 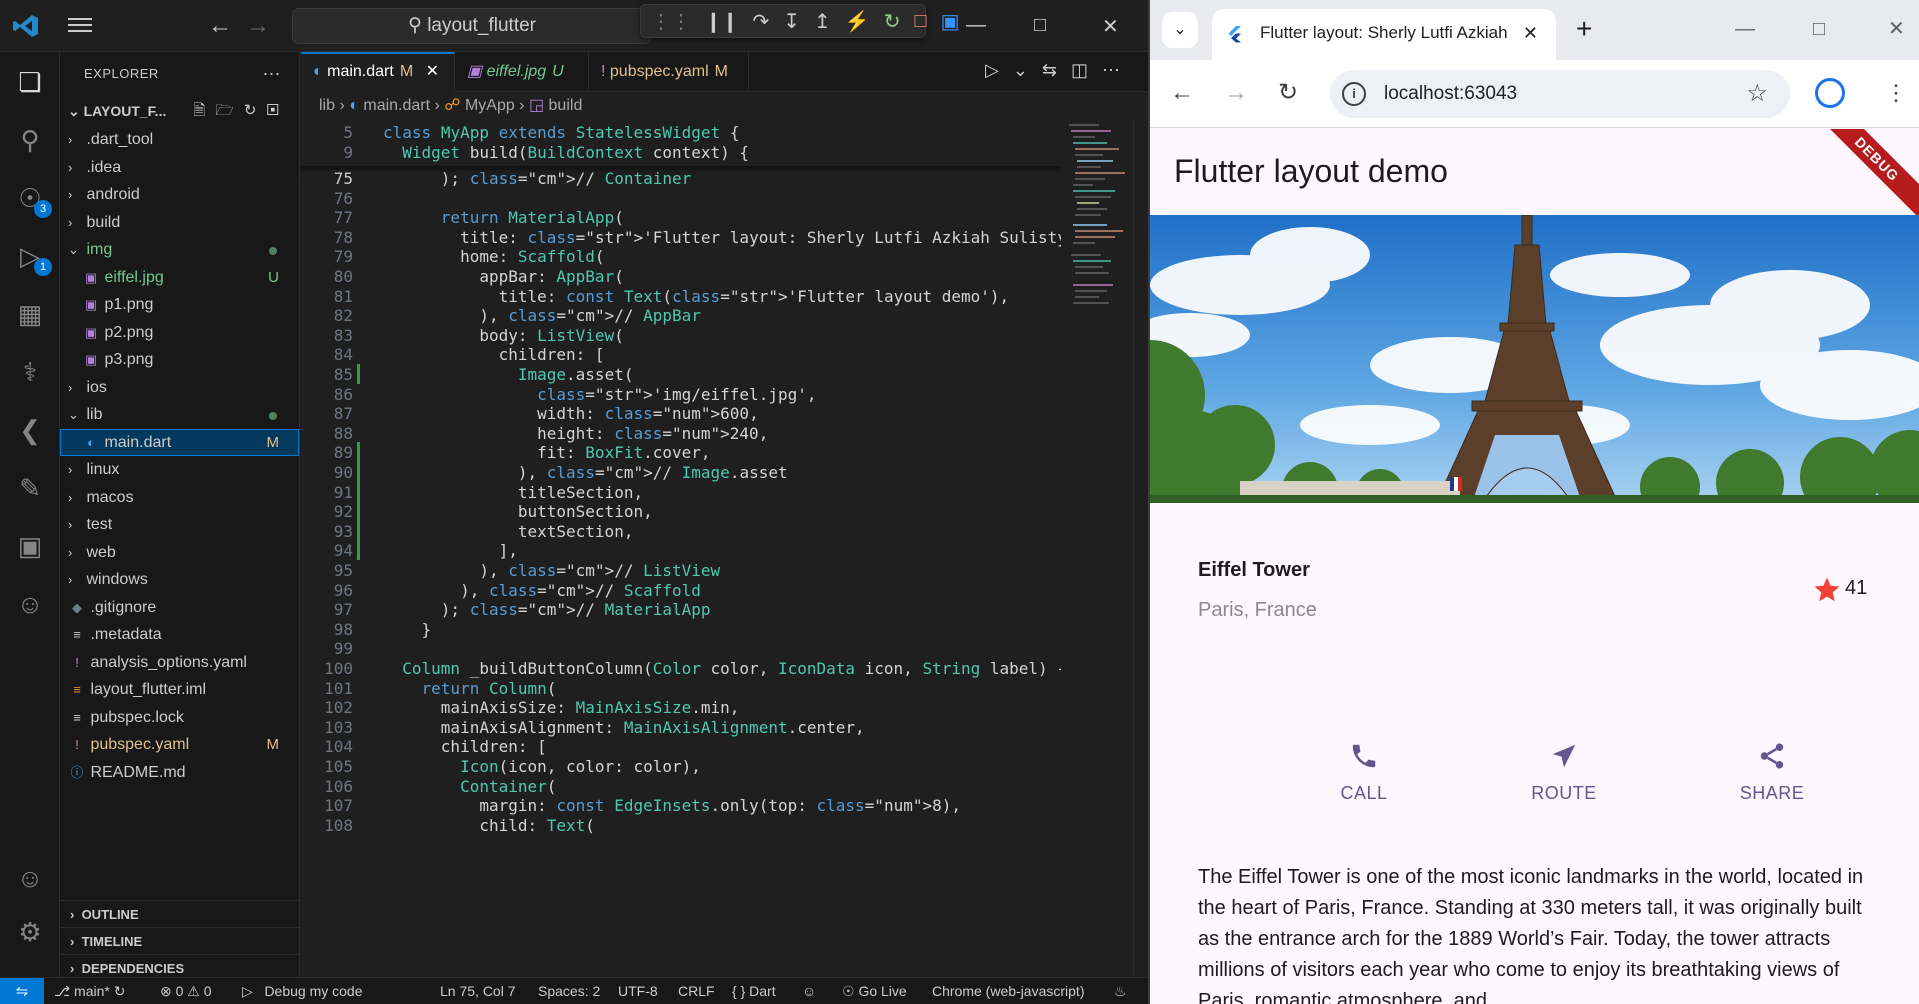 What do you see at coordinates (1757, 94) in the screenshot?
I see `bookmark-star-icon: ☆` at bounding box center [1757, 94].